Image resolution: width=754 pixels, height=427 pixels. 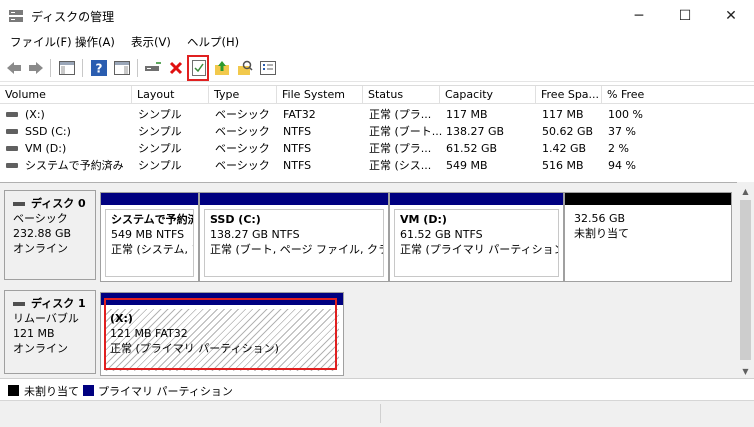 I want to click on partition-system-reserved: システムで予約済 549 MB NTFS 正常 (システム, ア, so click(x=149, y=237).